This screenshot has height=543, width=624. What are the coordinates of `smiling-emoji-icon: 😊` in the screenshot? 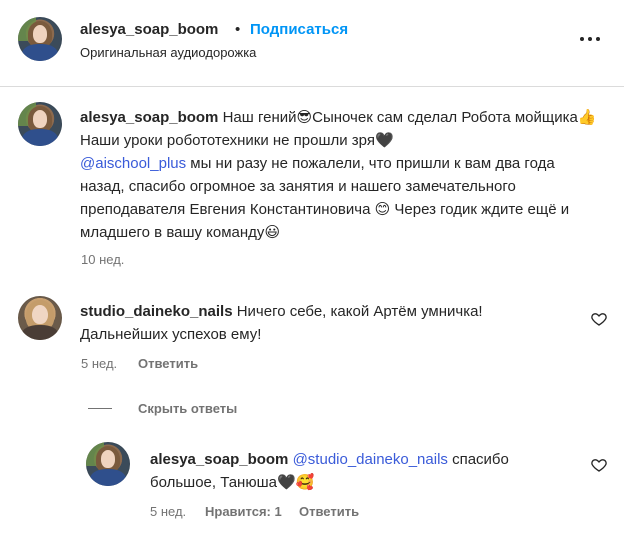 It's located at (382, 209).